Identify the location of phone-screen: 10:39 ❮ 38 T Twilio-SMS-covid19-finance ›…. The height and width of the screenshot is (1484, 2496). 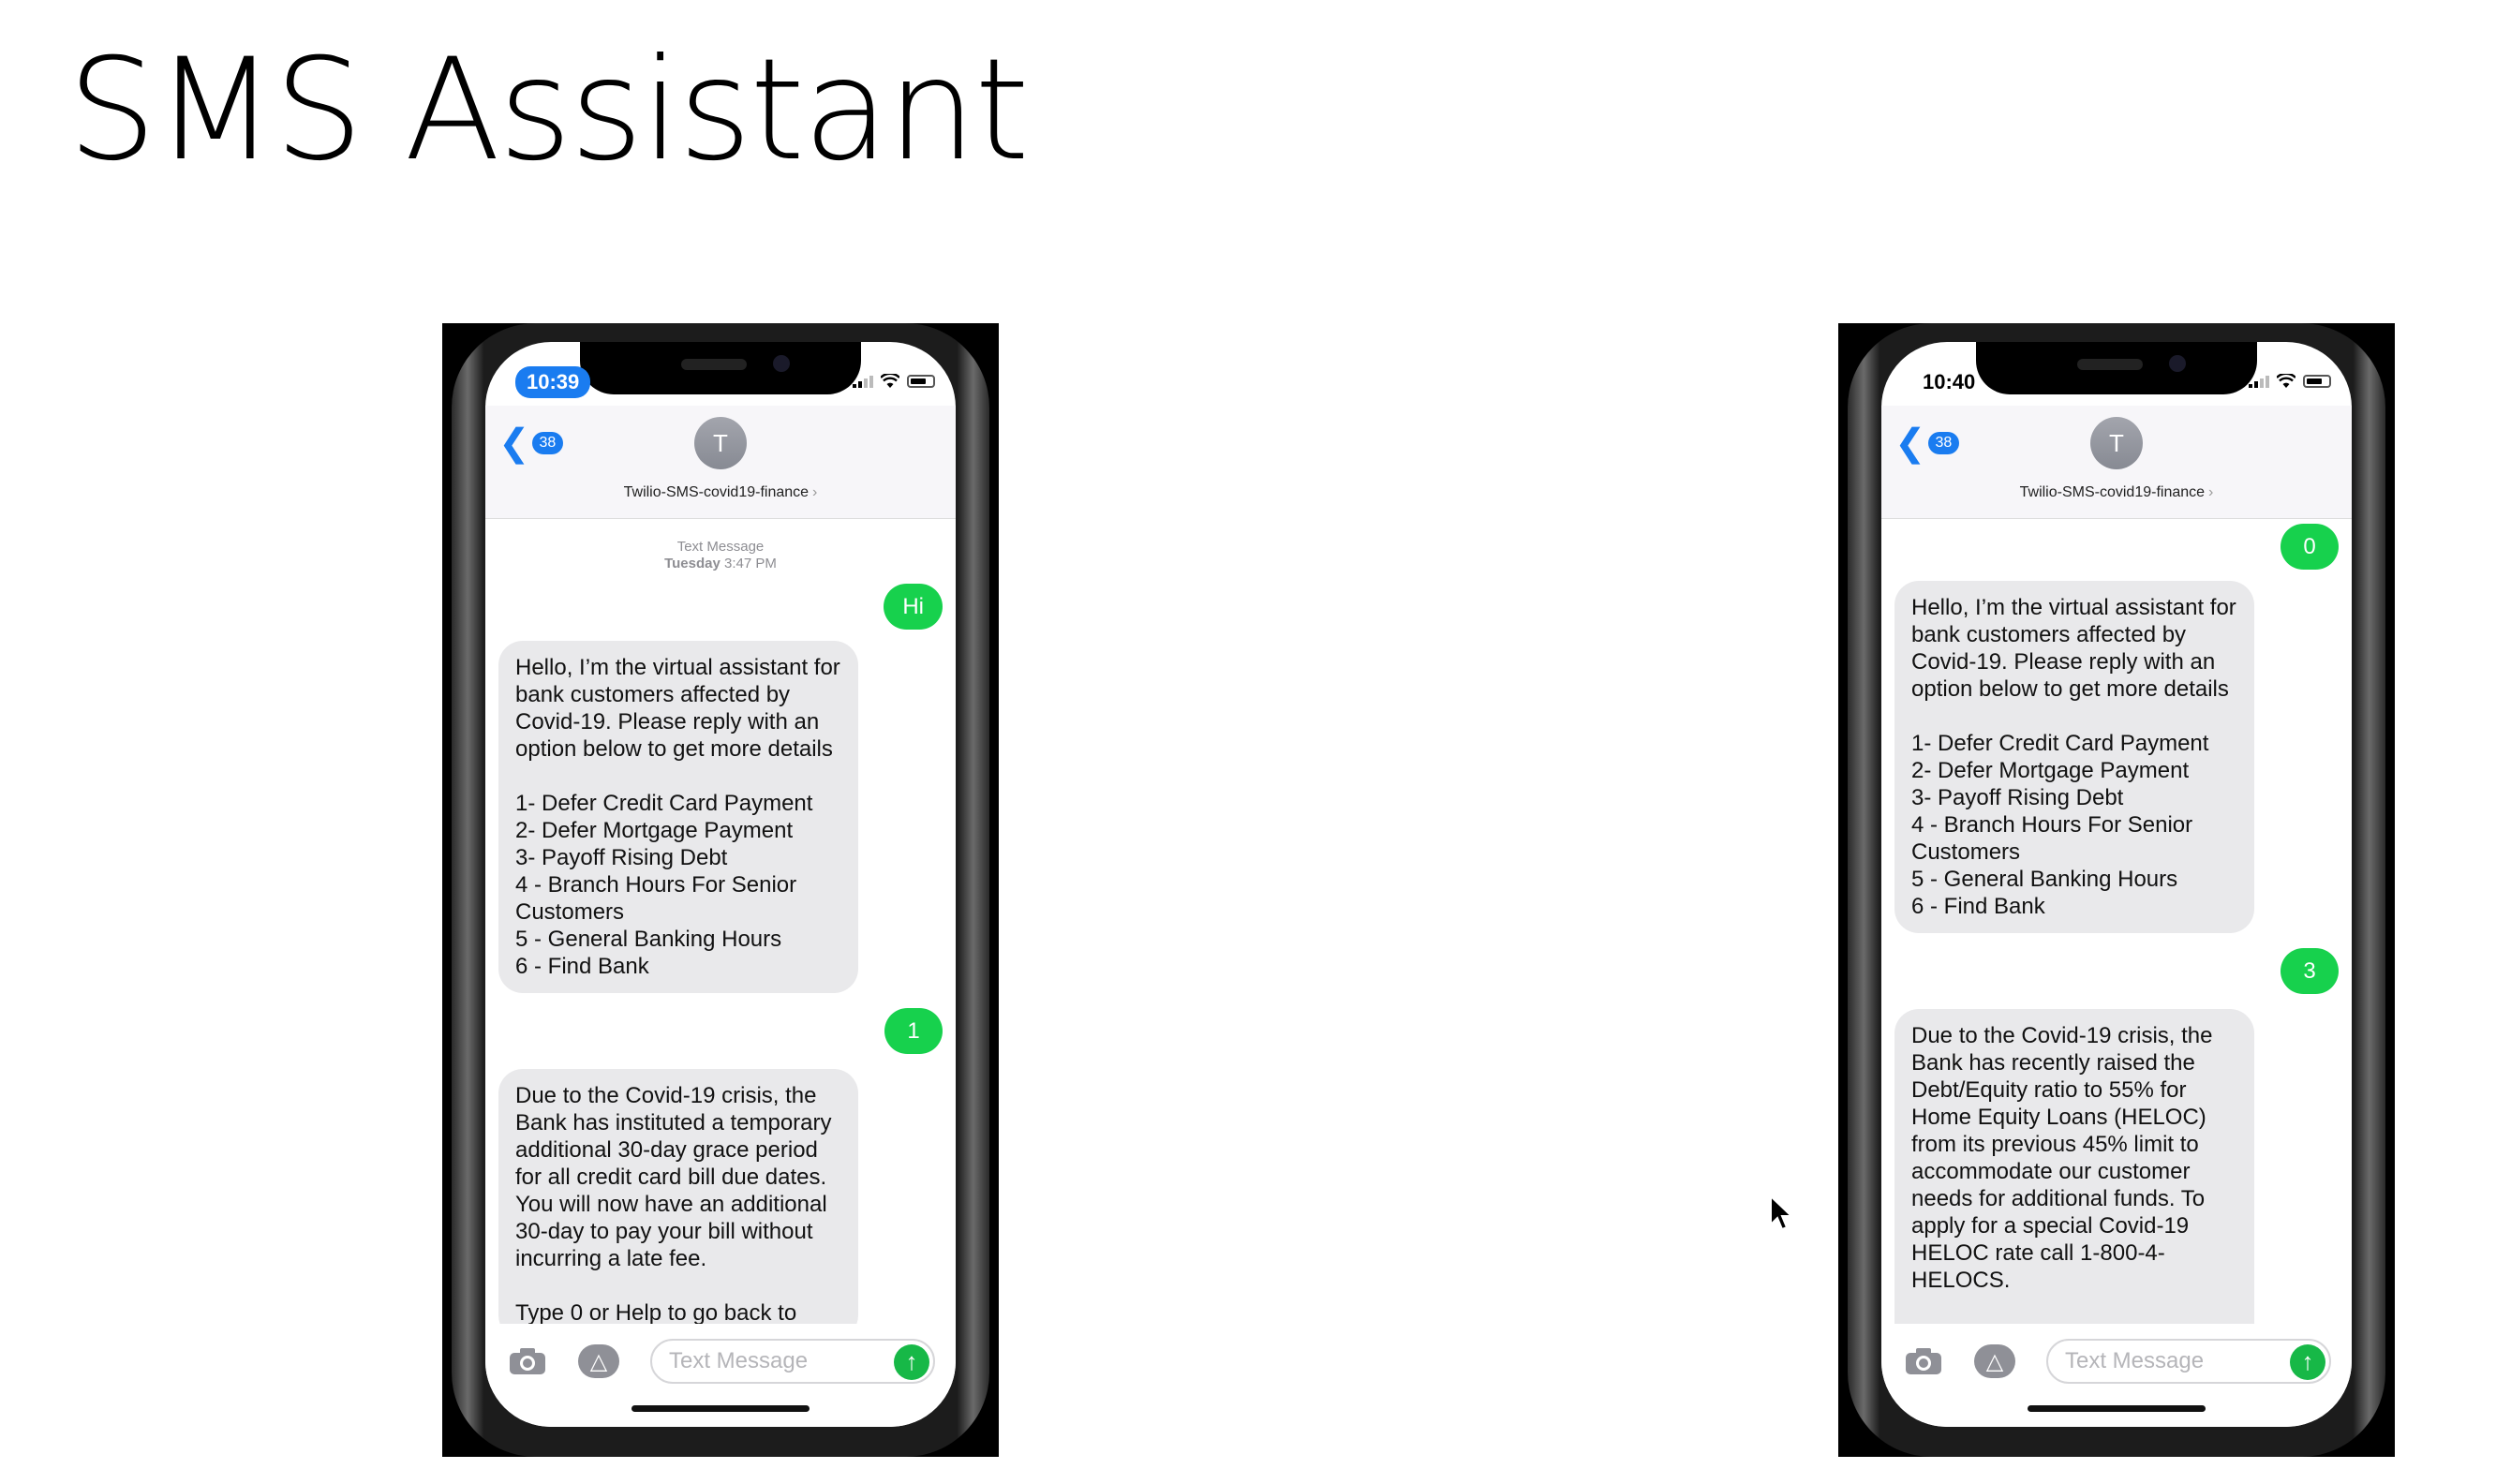
(720, 884).